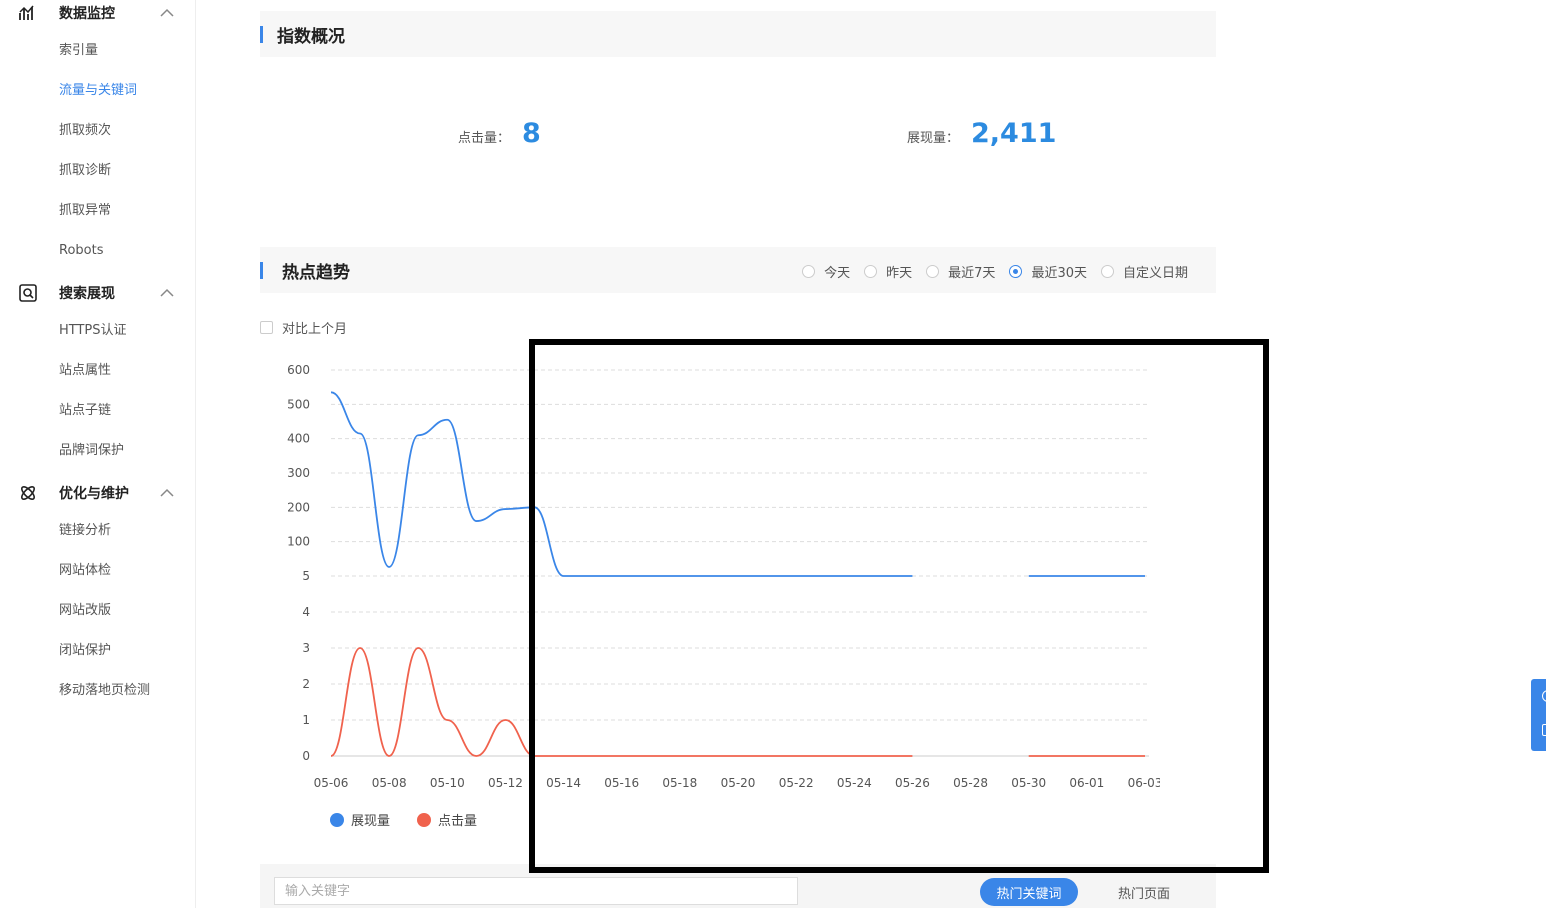  What do you see at coordinates (298, 507) in the screenshot?
I see `y-tick-label: 200` at bounding box center [298, 507].